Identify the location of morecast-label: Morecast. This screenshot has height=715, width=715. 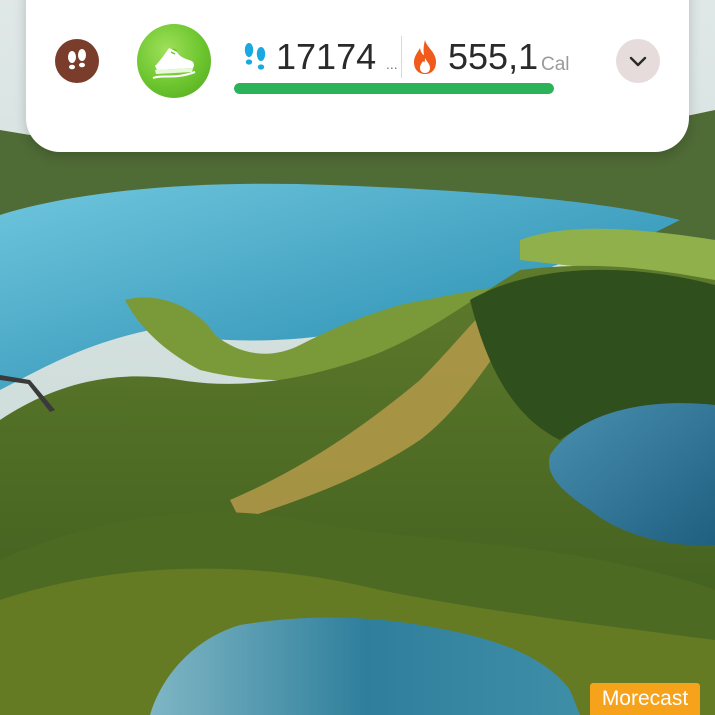
(645, 698).